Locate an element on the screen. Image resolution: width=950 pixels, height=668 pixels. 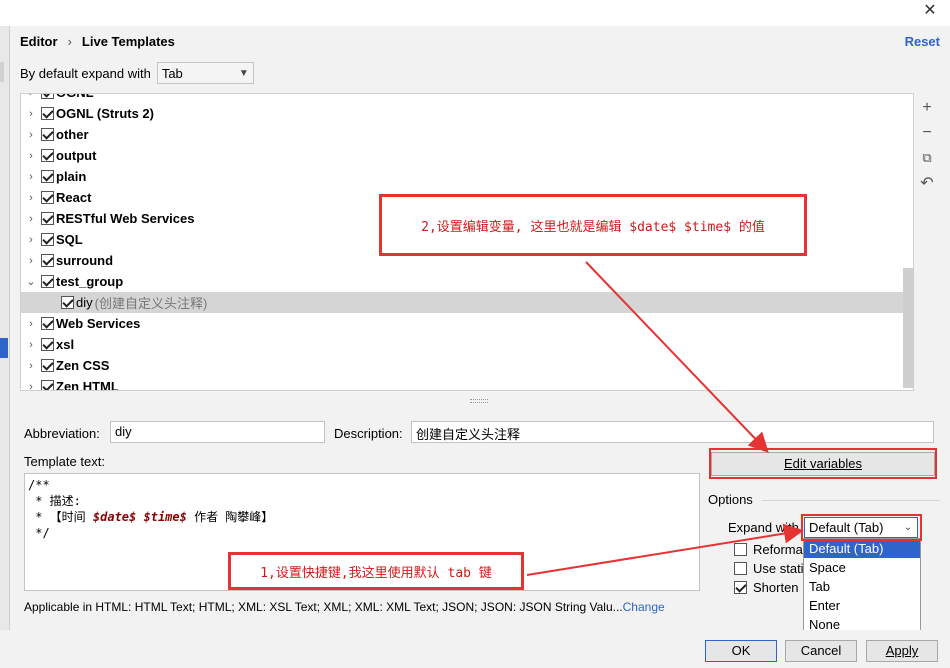
arrow-to-edit-variables is located at coordinates (677, 357).